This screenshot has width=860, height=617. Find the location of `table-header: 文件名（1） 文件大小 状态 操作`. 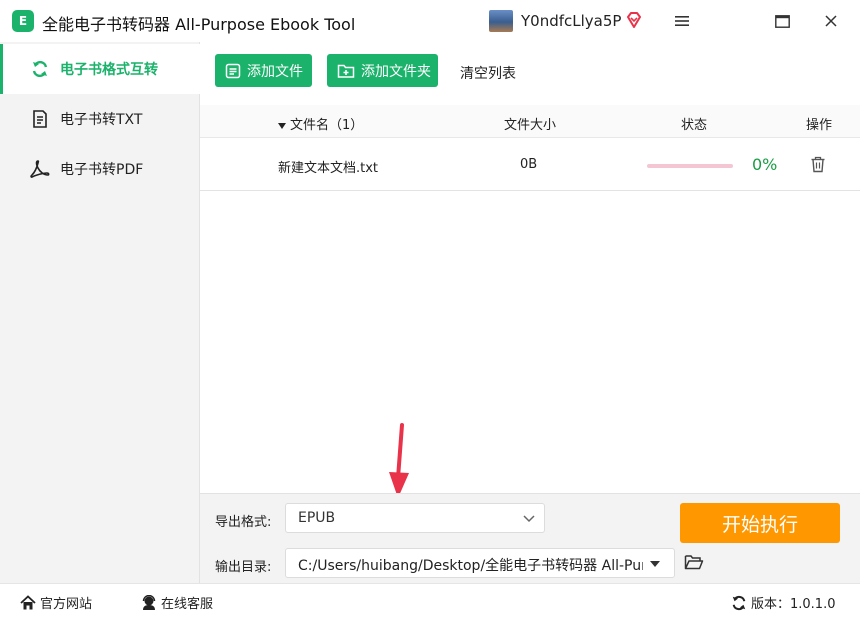

table-header: 文件名（1） 文件大小 状态 操作 is located at coordinates (530, 121).